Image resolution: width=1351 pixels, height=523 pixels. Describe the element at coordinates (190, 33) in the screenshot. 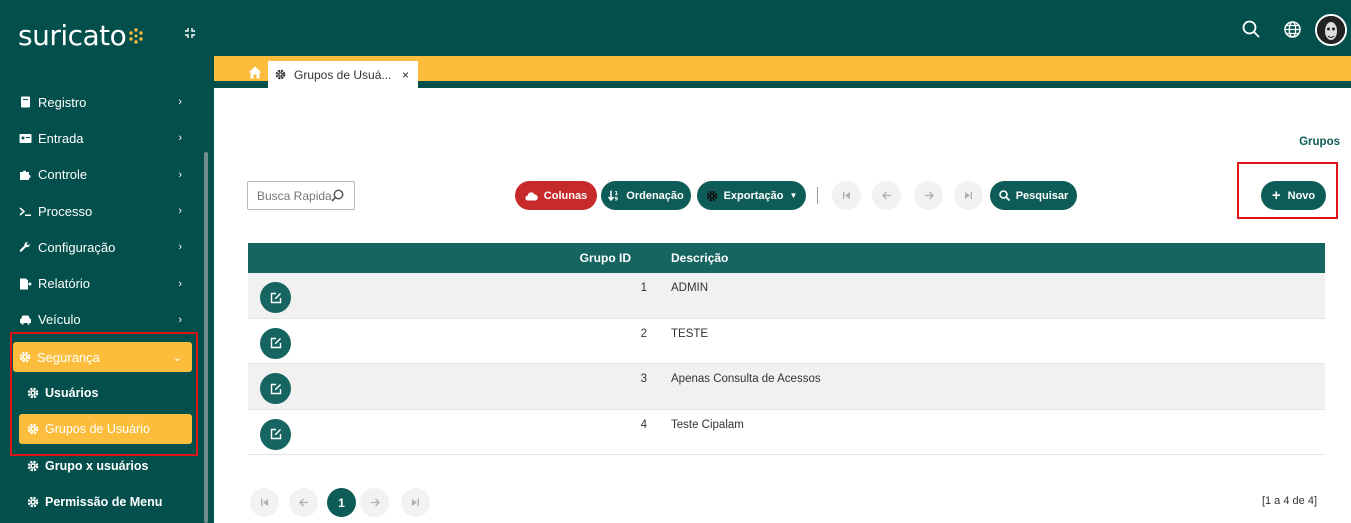

I see `collapse-sidebar-icon` at that location.